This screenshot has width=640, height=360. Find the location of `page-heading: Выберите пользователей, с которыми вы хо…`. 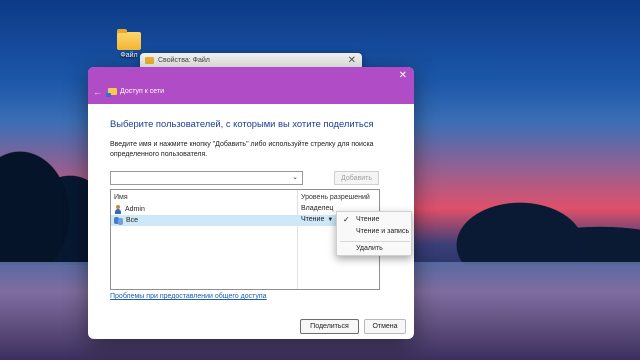

page-heading: Выберите пользователей, с которыми вы хо… is located at coordinates (242, 123).